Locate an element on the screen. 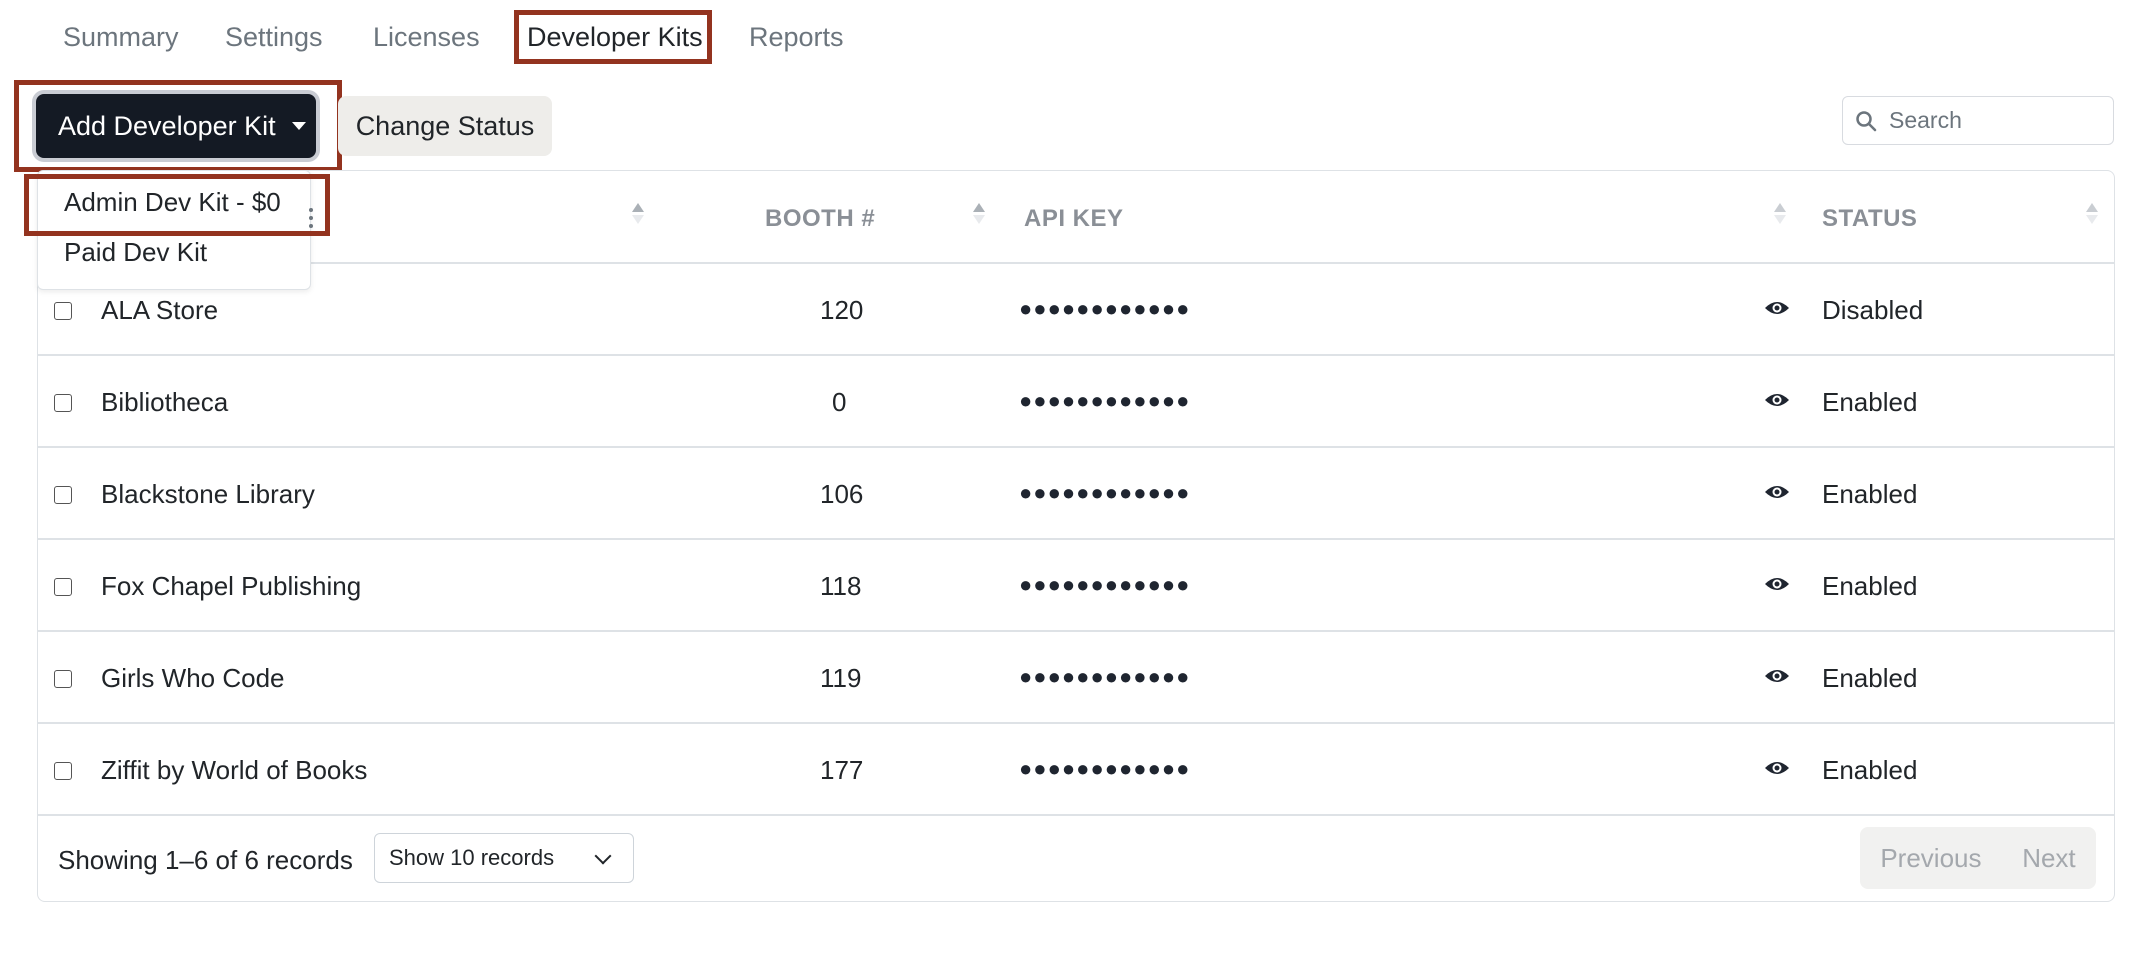 This screenshot has width=2151, height=956. header-divider is located at coordinates (1076, 263).